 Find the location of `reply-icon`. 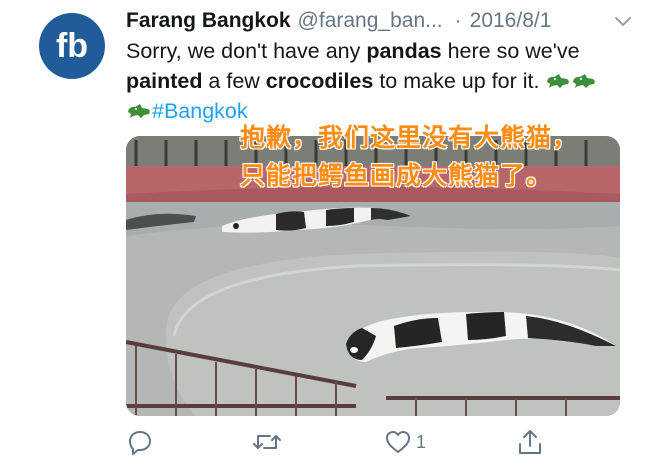

reply-icon is located at coordinates (140, 443).